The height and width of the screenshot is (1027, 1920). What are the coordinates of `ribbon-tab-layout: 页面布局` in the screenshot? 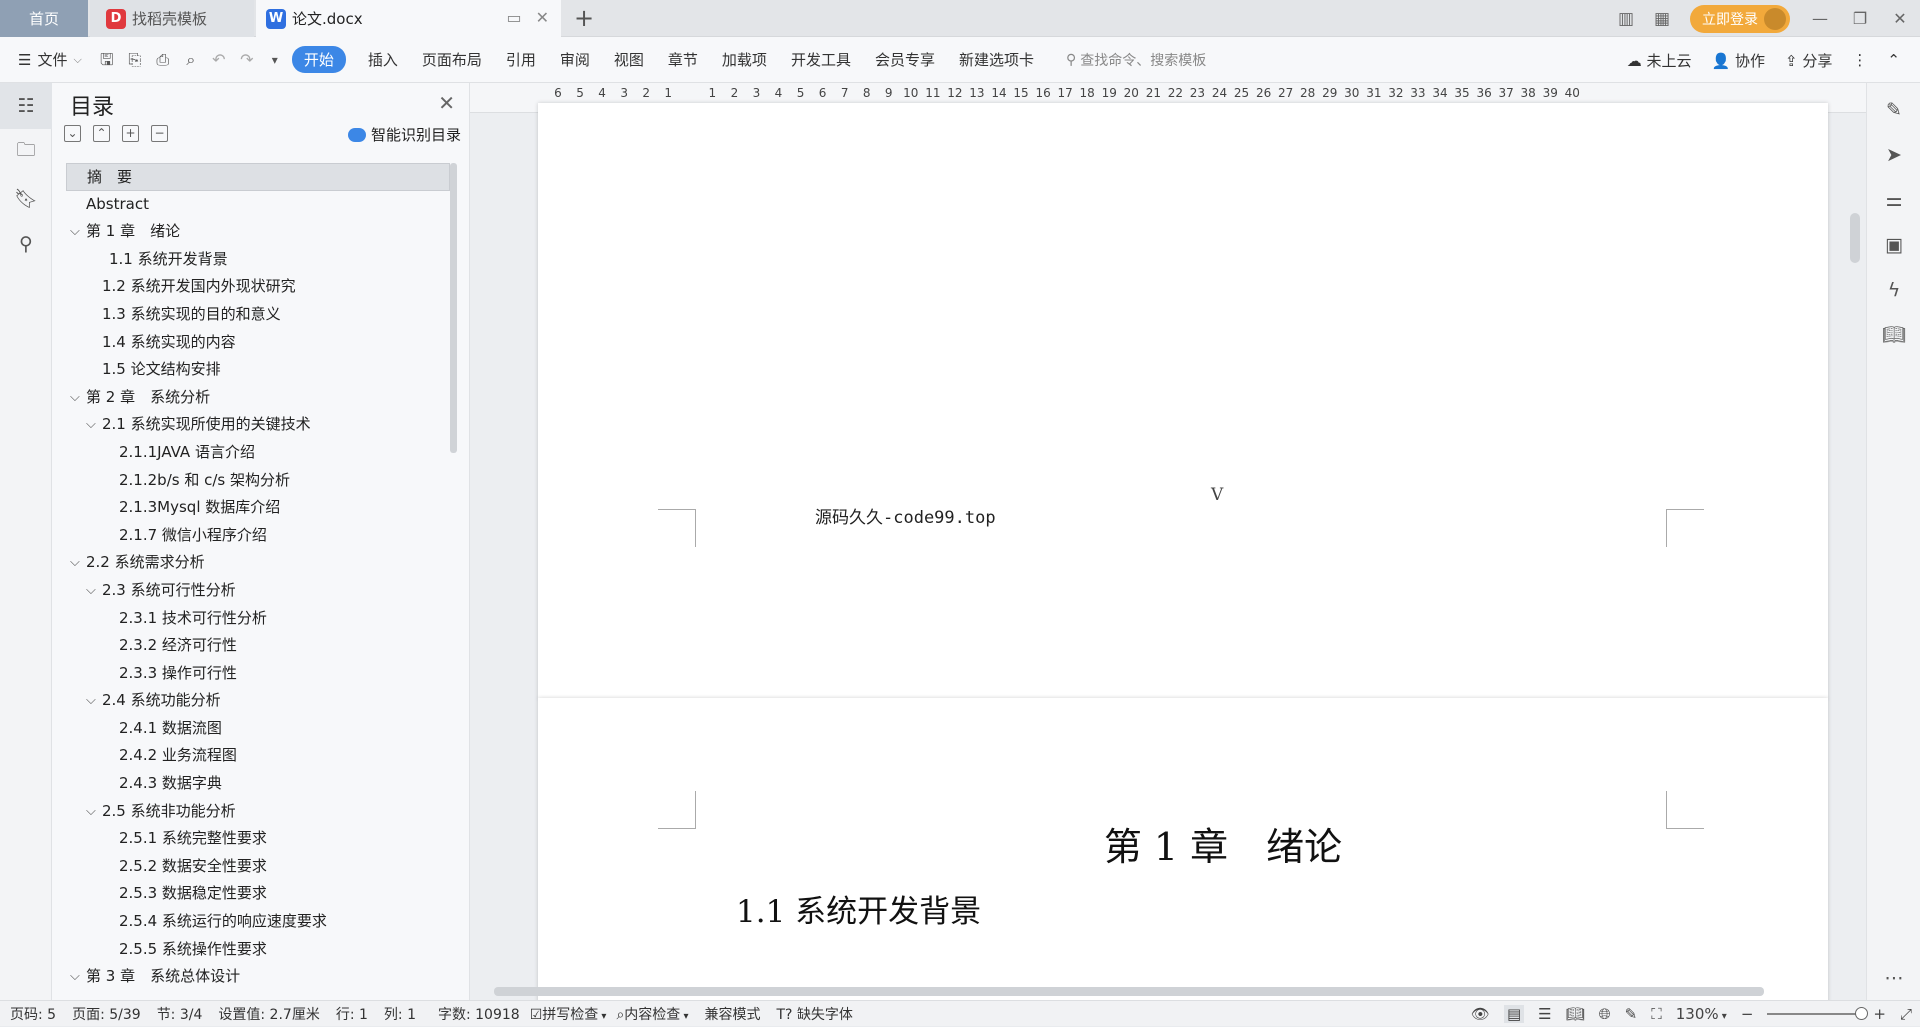 It's located at (452, 59).